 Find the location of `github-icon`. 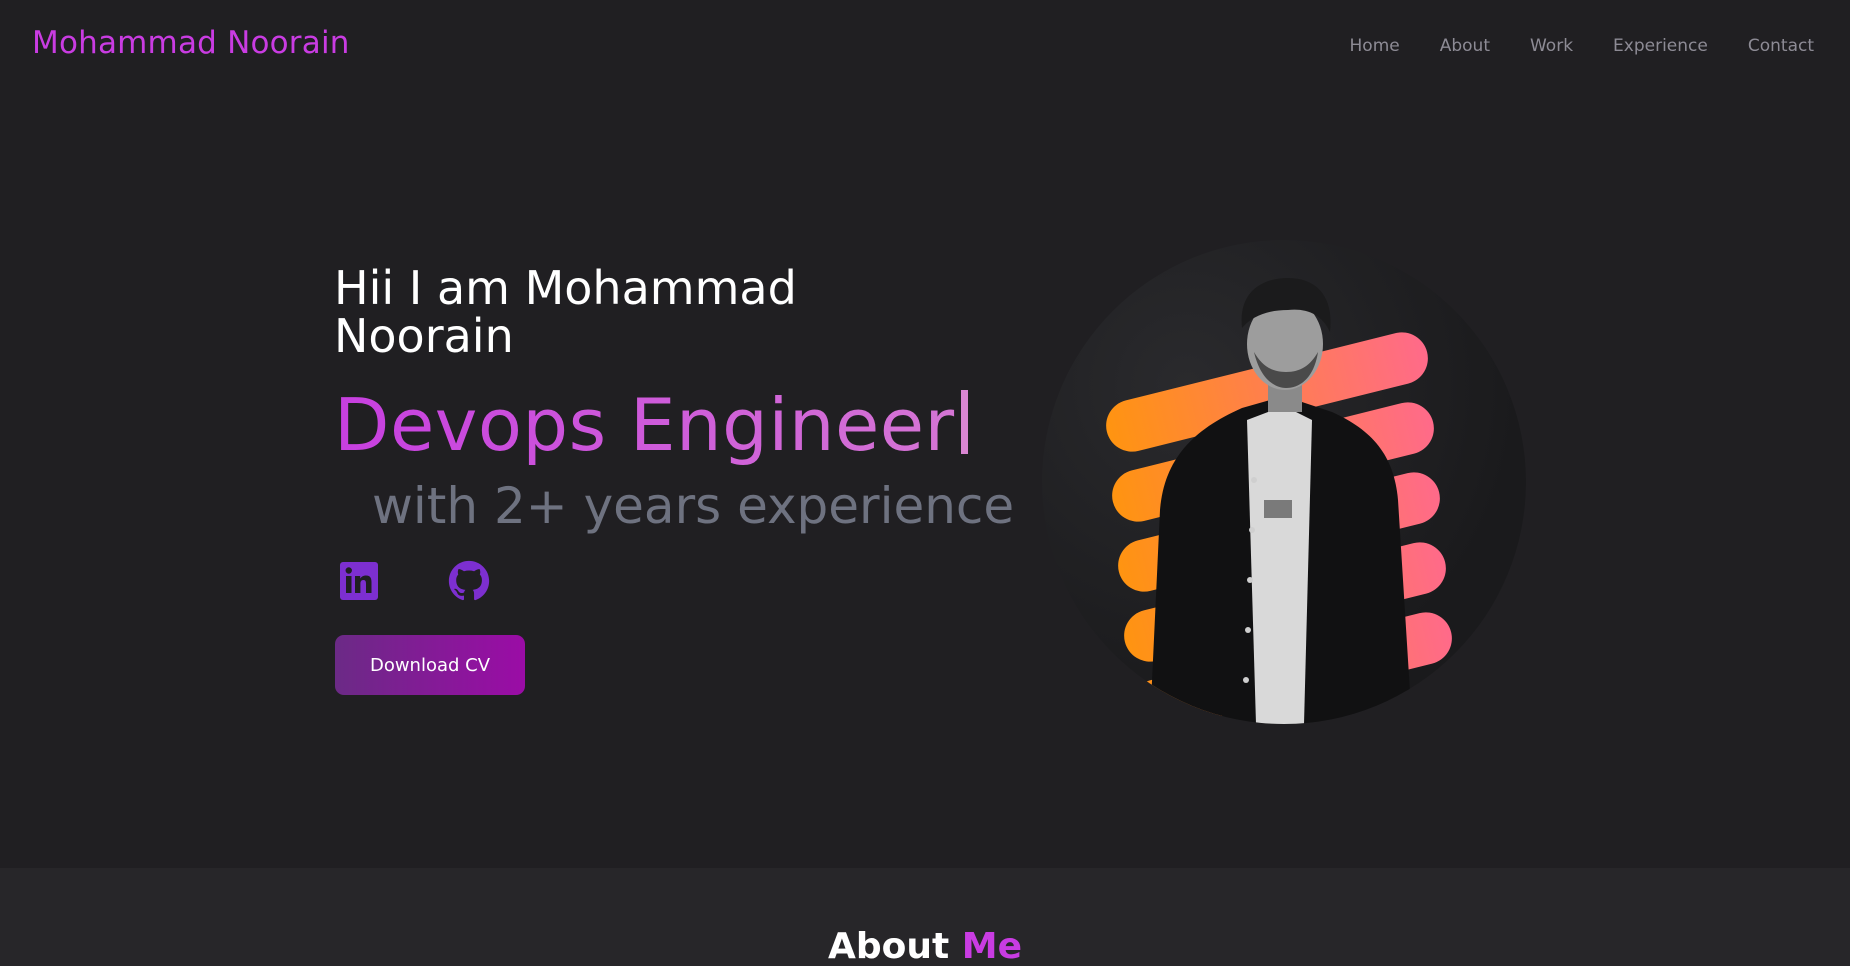

github-icon is located at coordinates (469, 580).